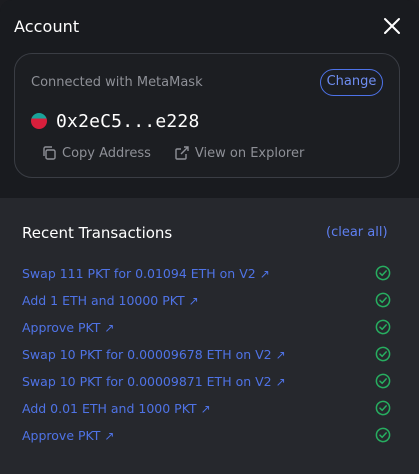 The height and width of the screenshot is (474, 419). What do you see at coordinates (208, 300) in the screenshot?
I see `list-item: Add 1 ETH and 10000 PKT ↗` at bounding box center [208, 300].